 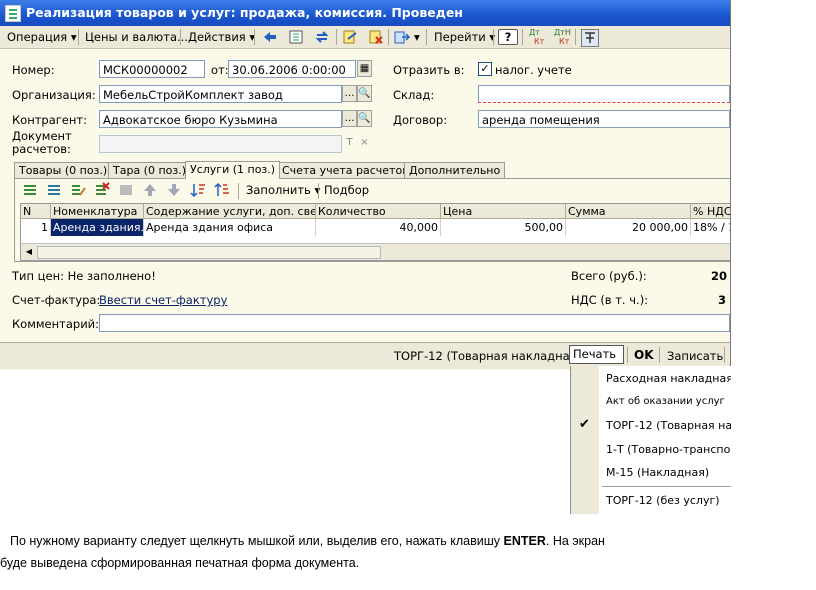 I want to click on move-up-icon, so click(x=150, y=190).